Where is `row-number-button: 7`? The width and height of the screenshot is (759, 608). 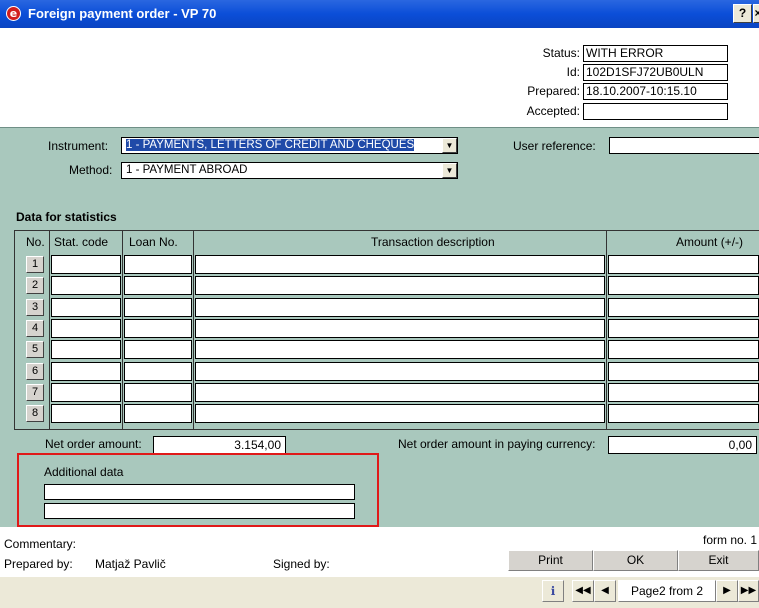
row-number-button: 7 is located at coordinates (35, 392).